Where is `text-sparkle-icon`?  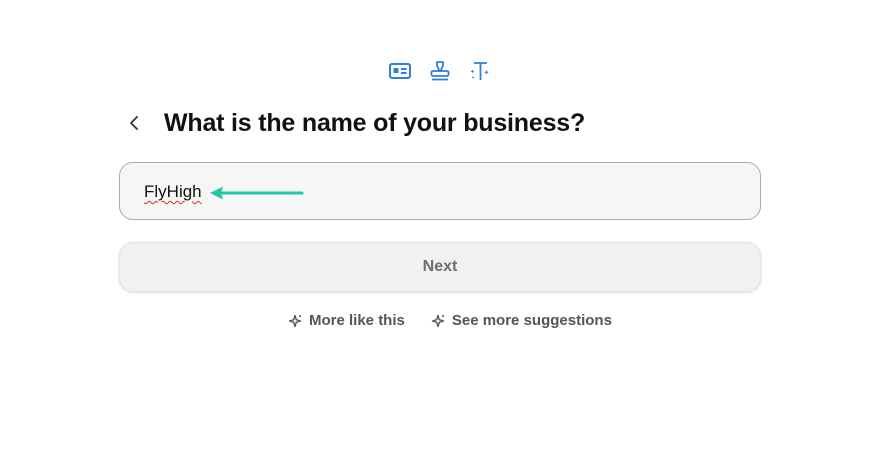 text-sparkle-icon is located at coordinates (479, 71).